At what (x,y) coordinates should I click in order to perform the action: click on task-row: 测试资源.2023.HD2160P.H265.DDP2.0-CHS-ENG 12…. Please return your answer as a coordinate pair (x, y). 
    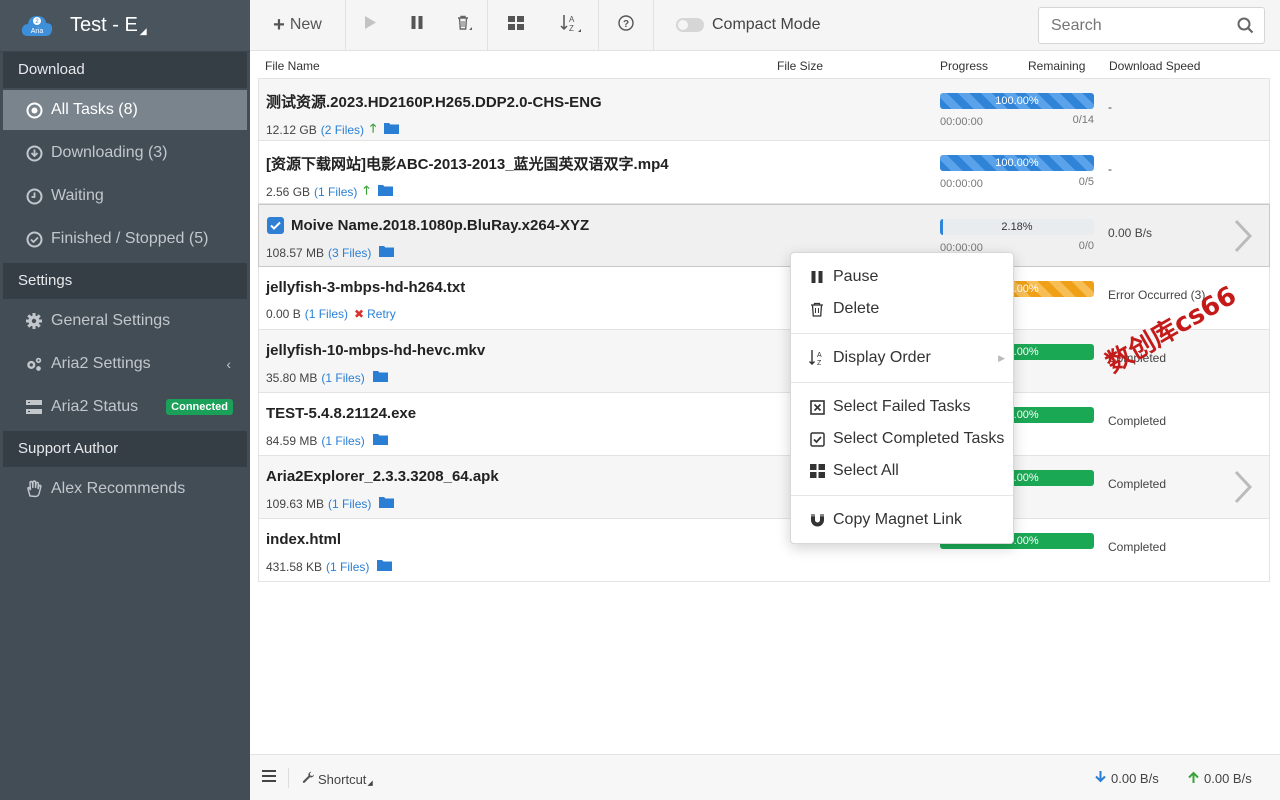
    Looking at the image, I should click on (764, 109).